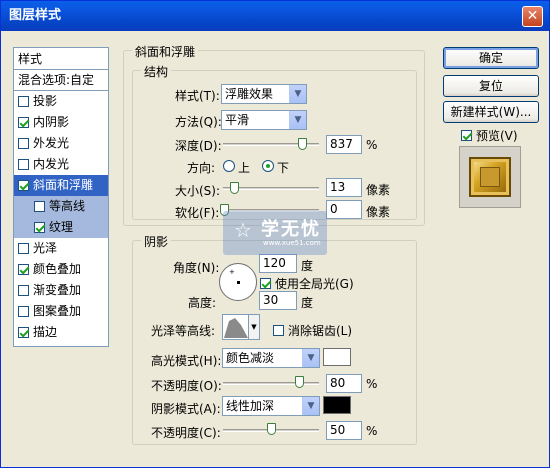  What do you see at coordinates (45, 101) in the screenshot?
I see `style-list-item-label: 投影` at bounding box center [45, 101].